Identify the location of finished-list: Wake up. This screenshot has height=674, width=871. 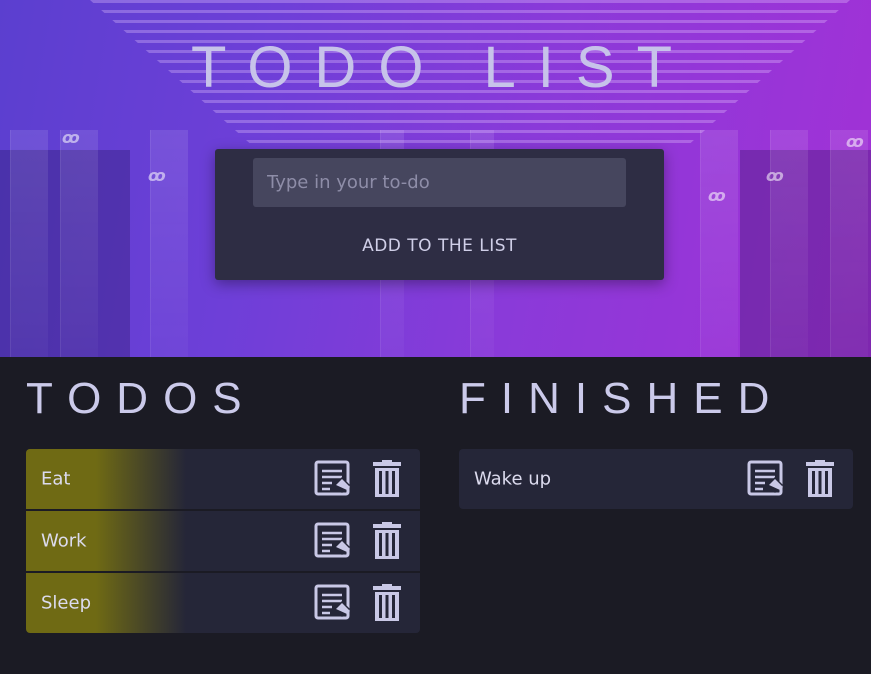
(656, 479).